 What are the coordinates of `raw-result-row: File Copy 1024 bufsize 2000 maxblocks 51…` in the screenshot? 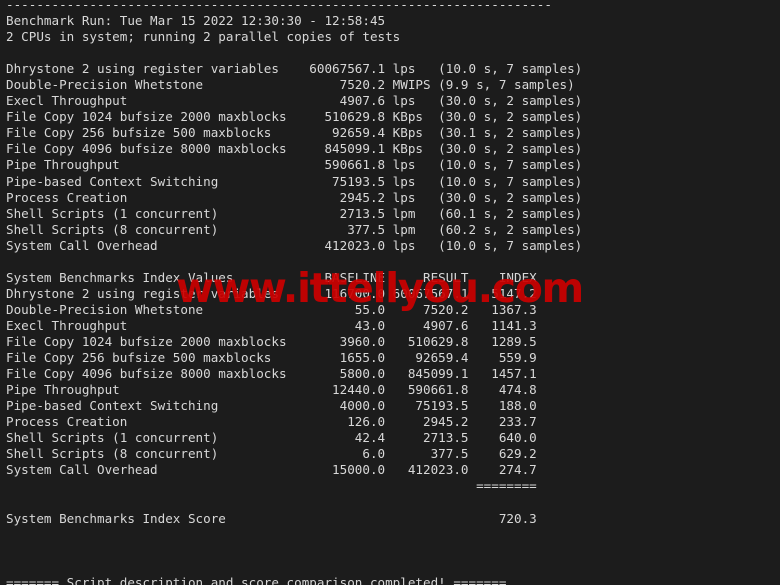 It's located at (294, 117).